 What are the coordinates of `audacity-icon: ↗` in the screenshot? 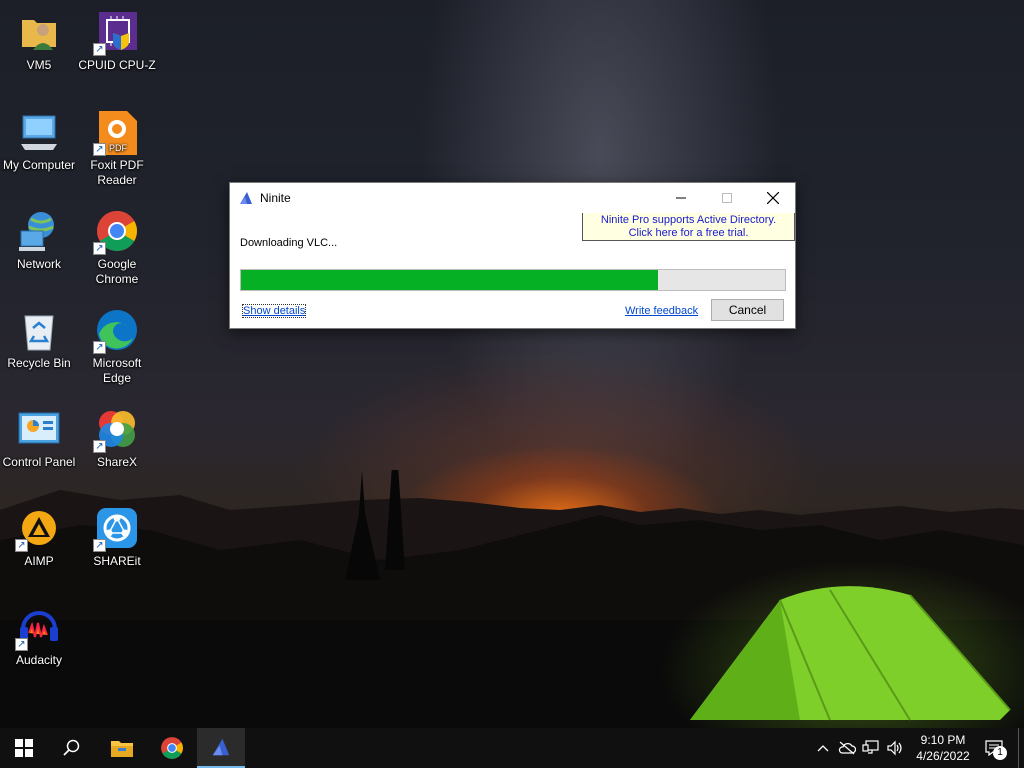 It's located at (39, 627).